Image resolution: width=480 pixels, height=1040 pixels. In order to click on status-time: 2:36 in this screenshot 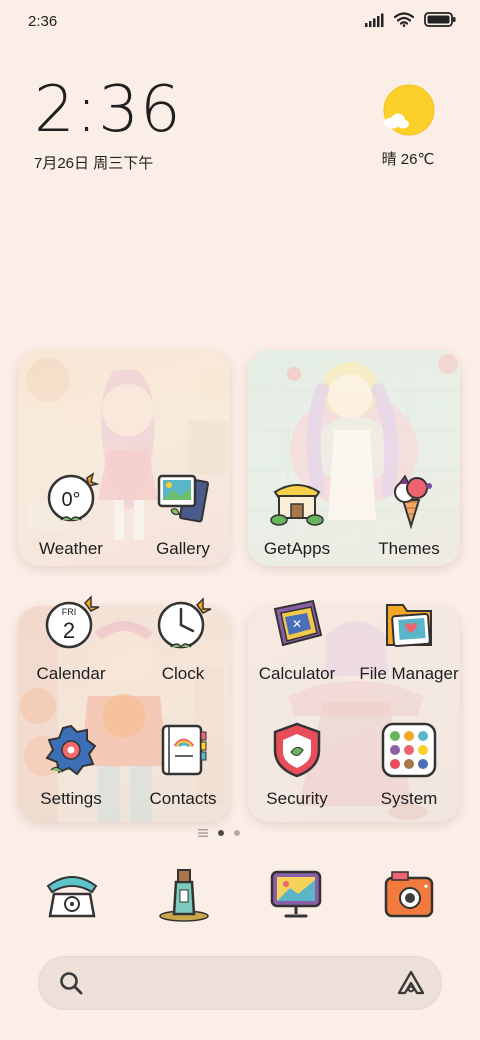, I will do `click(43, 21)`.